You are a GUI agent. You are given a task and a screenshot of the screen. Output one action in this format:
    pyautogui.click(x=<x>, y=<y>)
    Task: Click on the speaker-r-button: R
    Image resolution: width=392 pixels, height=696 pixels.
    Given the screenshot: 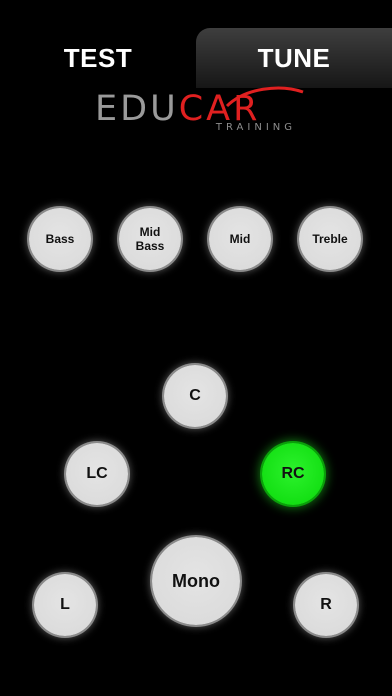 What is the action you would take?
    pyautogui.click(x=326, y=605)
    